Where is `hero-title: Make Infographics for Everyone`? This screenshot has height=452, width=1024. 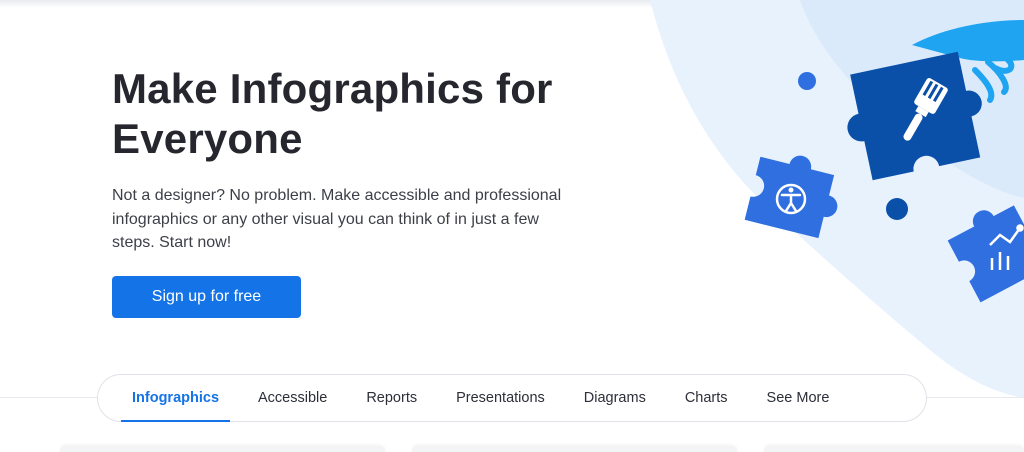 hero-title: Make Infographics for Everyone is located at coordinates (332, 113).